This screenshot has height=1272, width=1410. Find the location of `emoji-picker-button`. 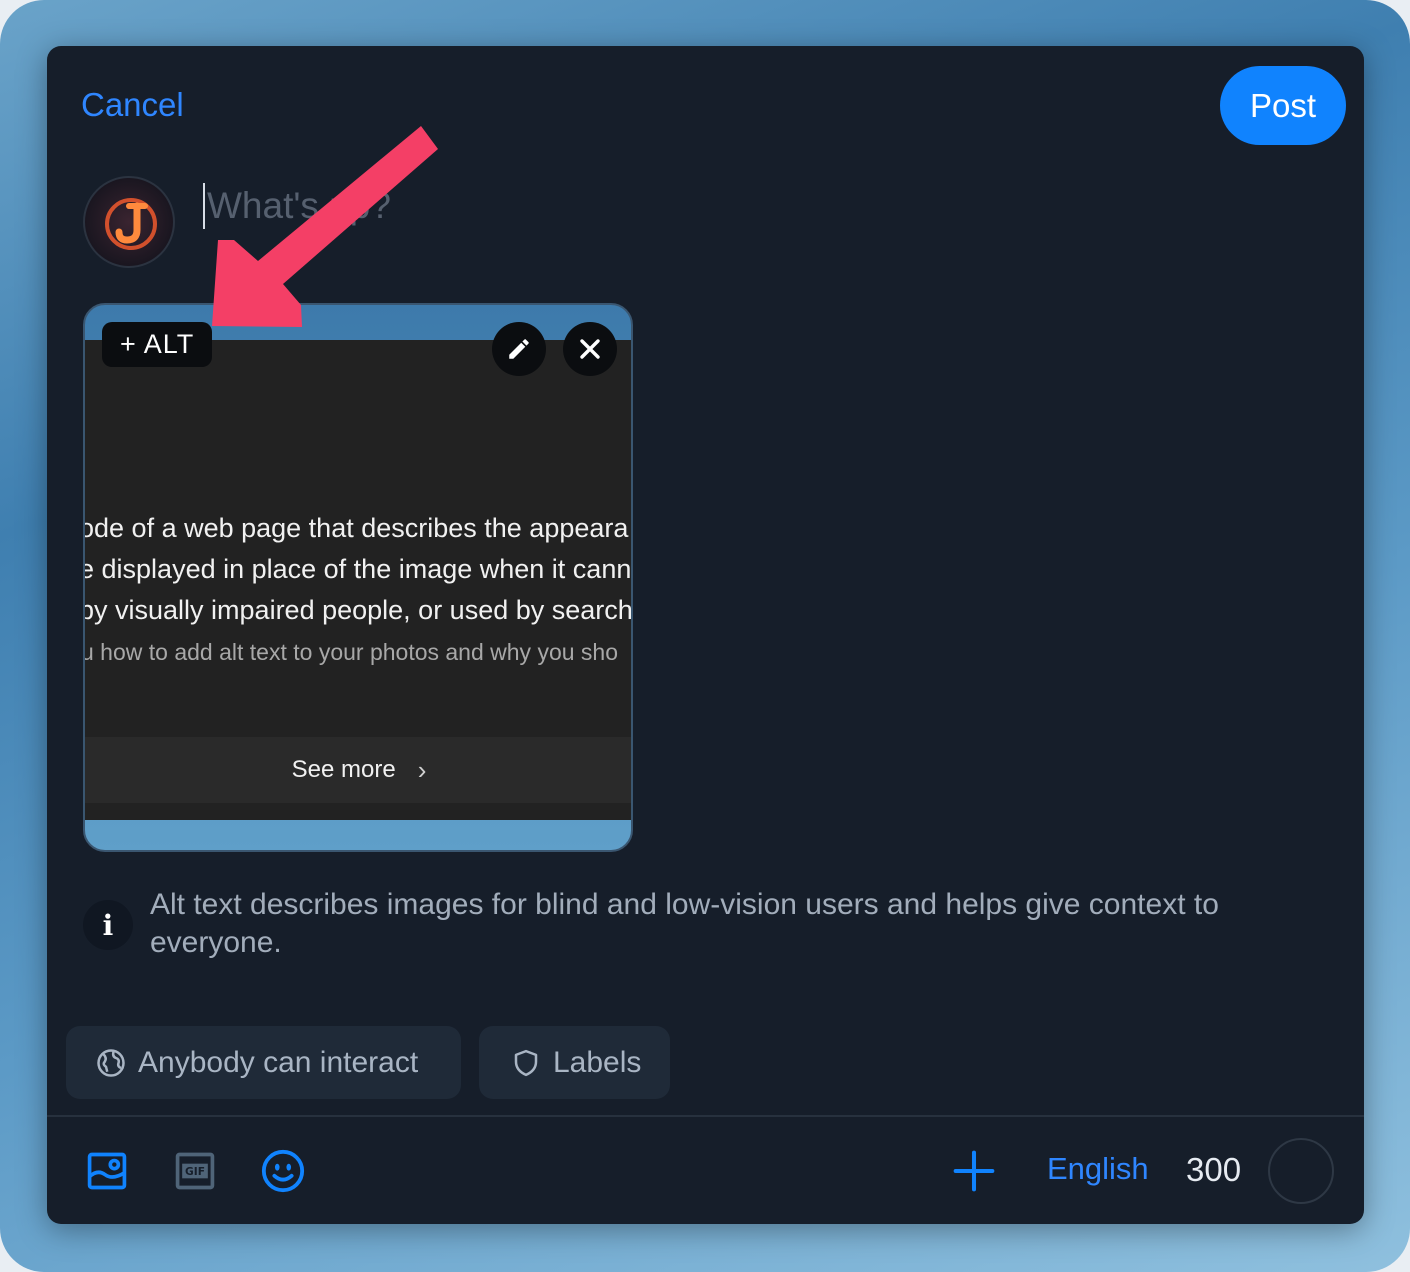

emoji-picker-button is located at coordinates (283, 1171).